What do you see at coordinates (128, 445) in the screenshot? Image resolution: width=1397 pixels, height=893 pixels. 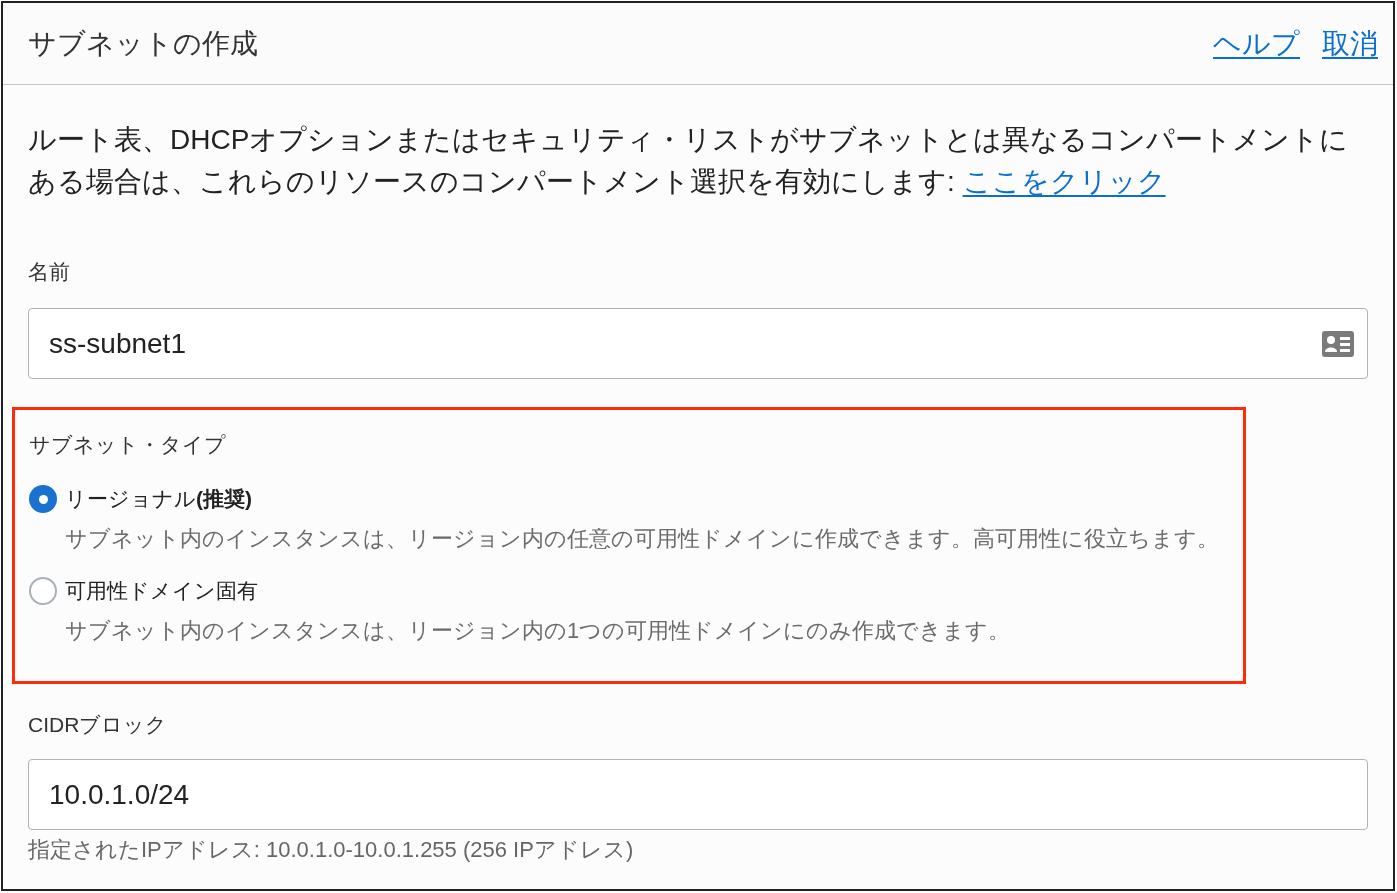 I see `section-label: サブネット・タイプ` at bounding box center [128, 445].